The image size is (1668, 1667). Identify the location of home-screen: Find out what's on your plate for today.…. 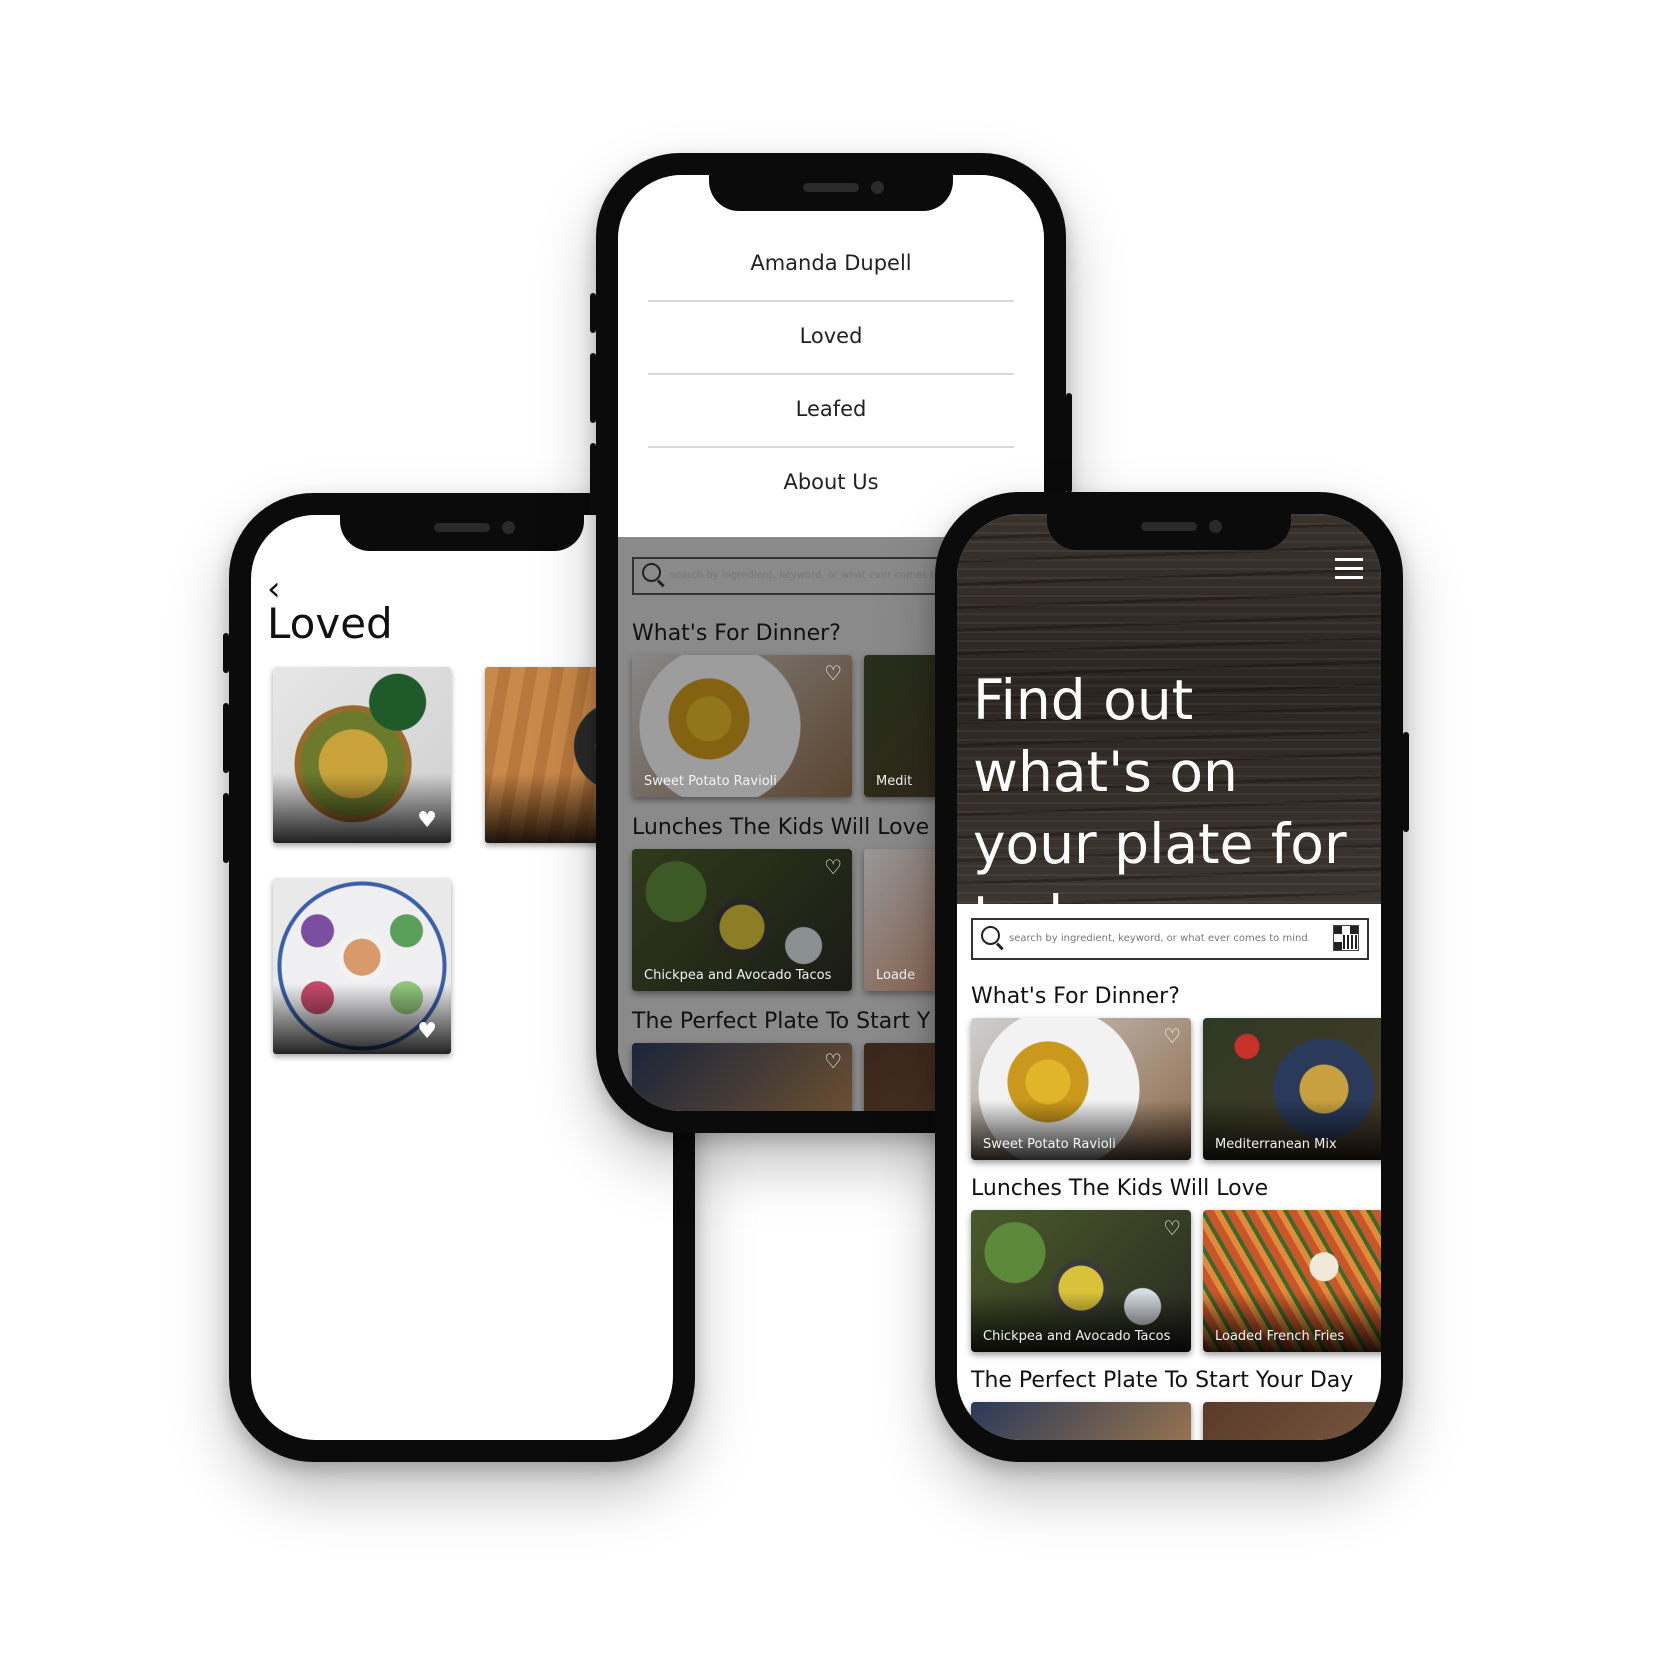
(1169, 977).